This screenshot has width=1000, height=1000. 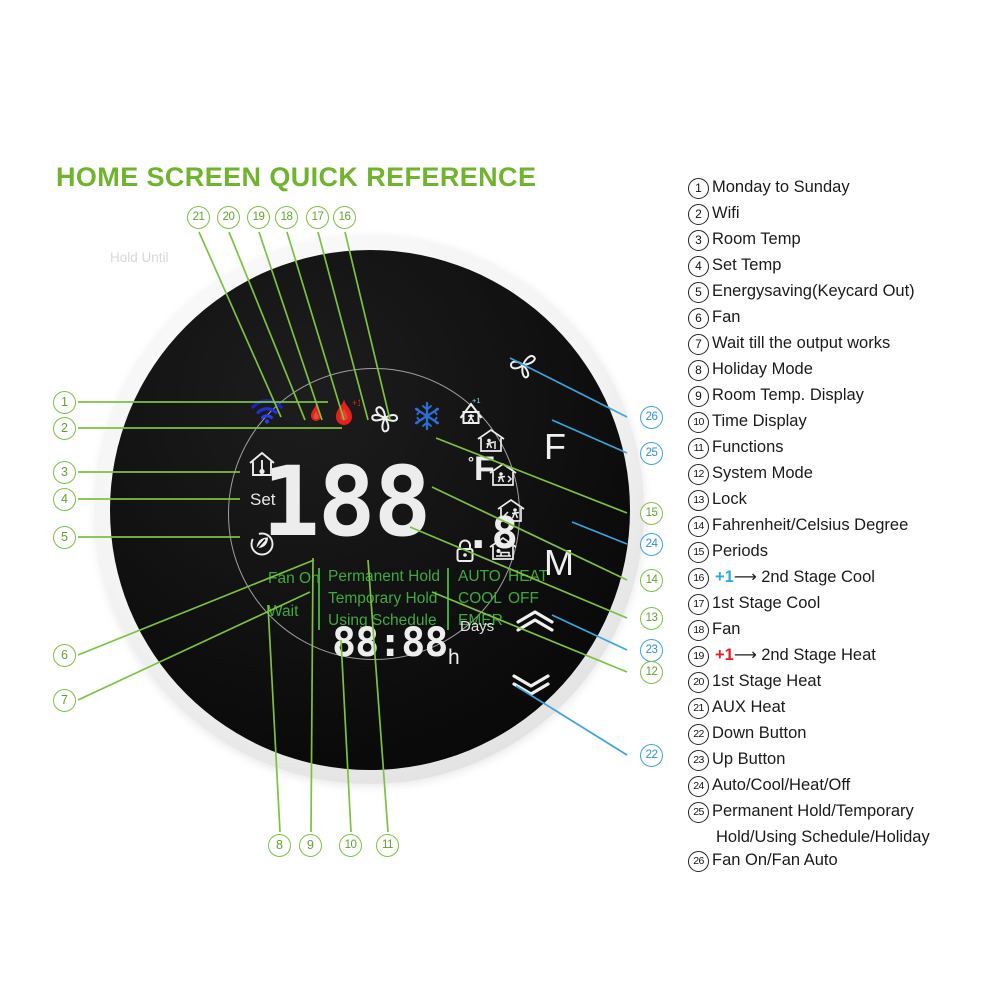 What do you see at coordinates (818, 655) in the screenshot?
I see `legend-label-19: 2nd Stage Heat` at bounding box center [818, 655].